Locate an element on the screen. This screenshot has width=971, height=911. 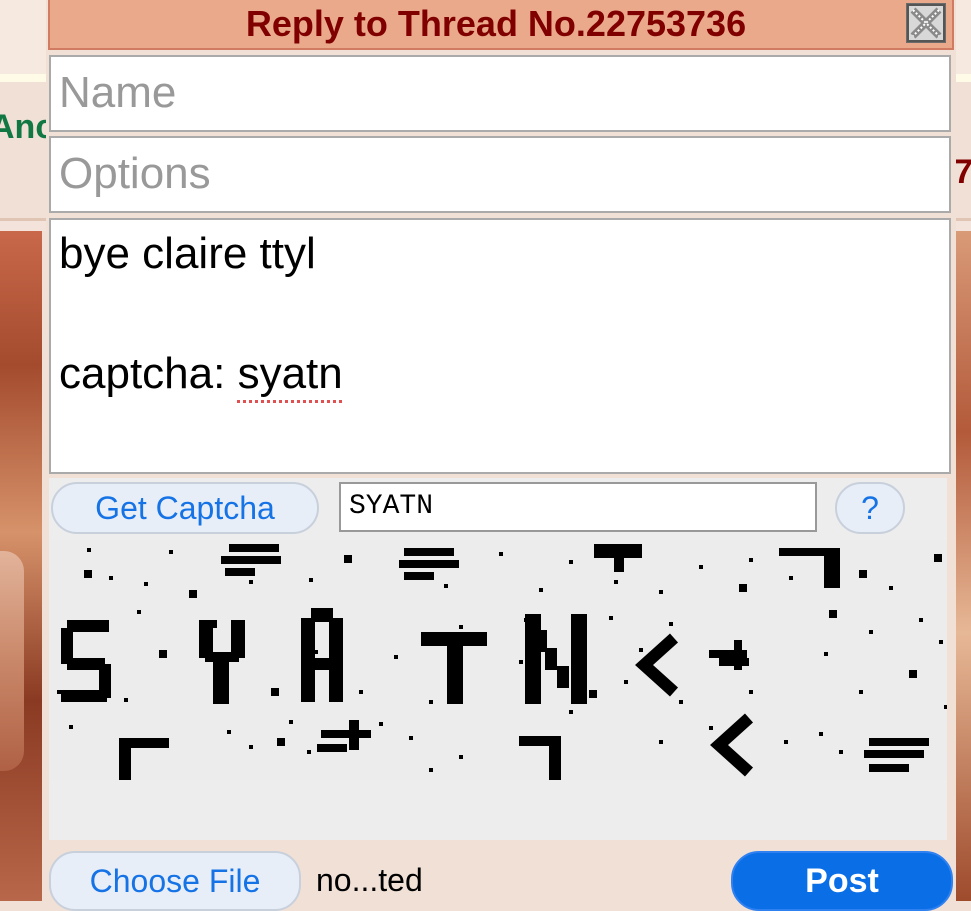
background-image is located at coordinates (21, 566).